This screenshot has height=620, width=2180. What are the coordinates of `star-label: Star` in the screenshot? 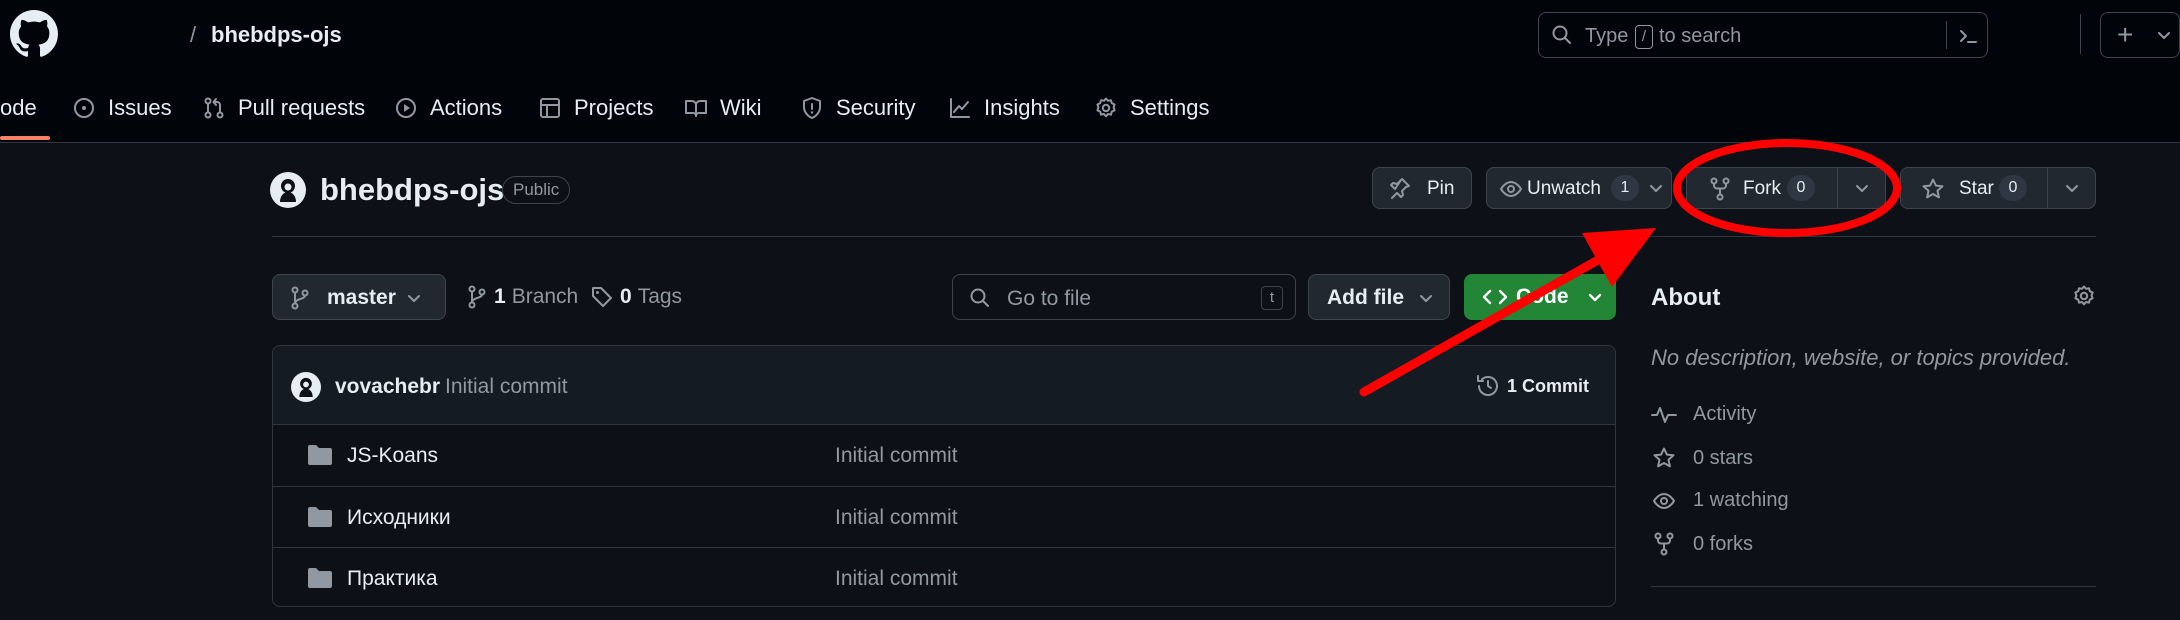 It's located at (1976, 188).